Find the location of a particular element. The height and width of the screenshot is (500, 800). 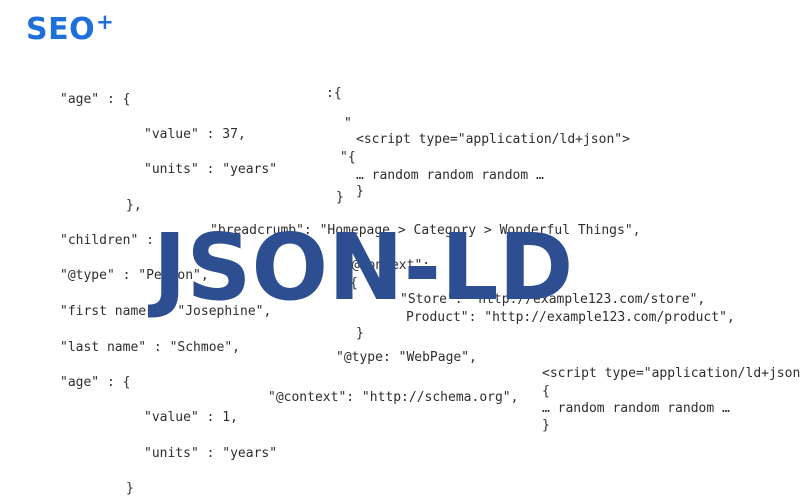

code-line: }, is located at coordinates (134, 205).